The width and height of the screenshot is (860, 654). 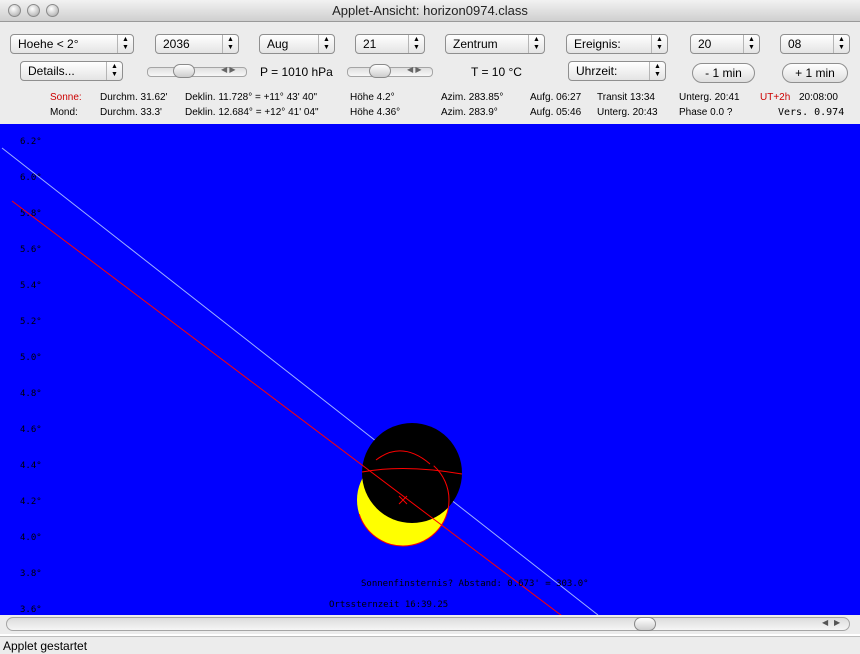 What do you see at coordinates (597, 44) in the screenshot?
I see `event-value: Ereignis:` at bounding box center [597, 44].